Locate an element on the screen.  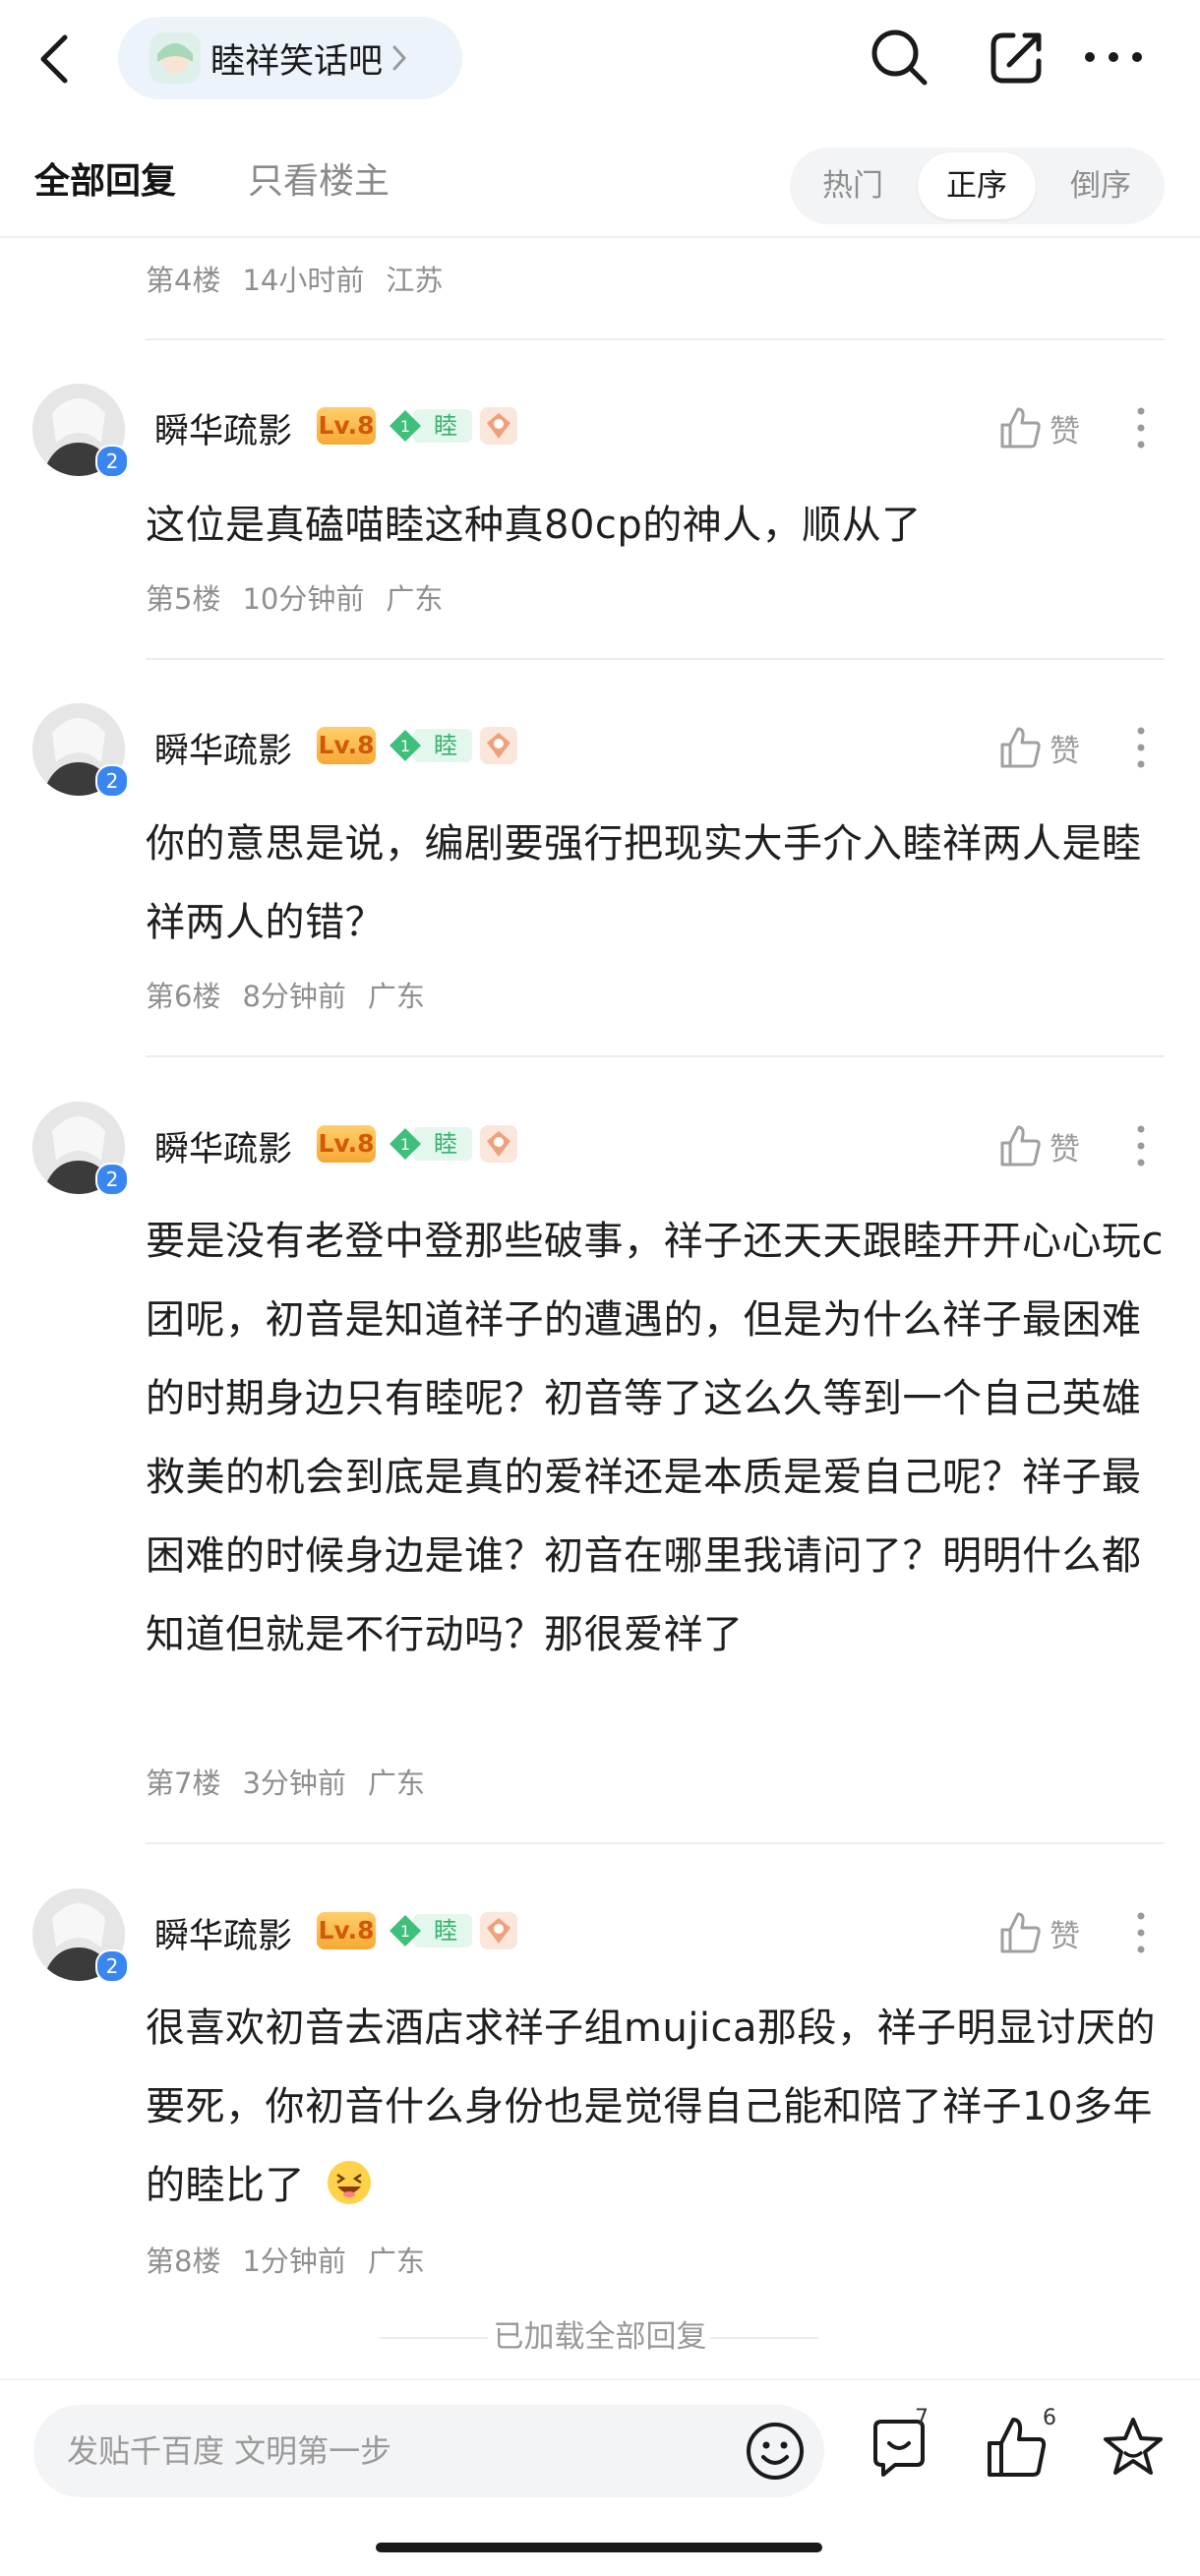
search-button is located at coordinates (899, 57).